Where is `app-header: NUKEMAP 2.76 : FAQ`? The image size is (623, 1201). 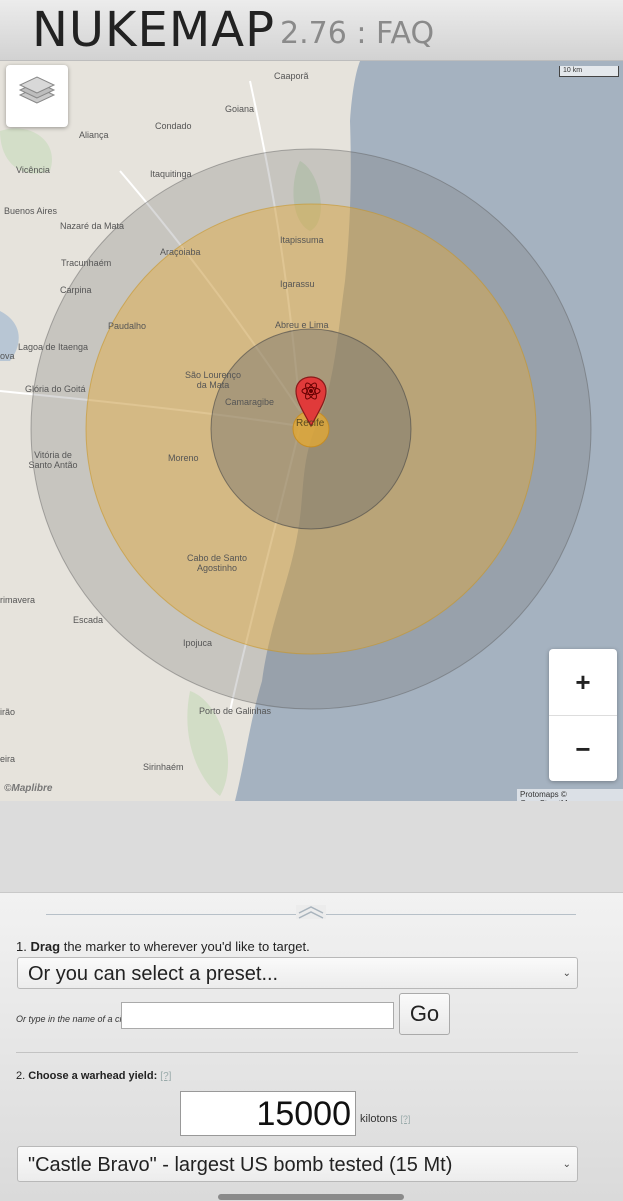 app-header: NUKEMAP 2.76 : FAQ is located at coordinates (311, 30).